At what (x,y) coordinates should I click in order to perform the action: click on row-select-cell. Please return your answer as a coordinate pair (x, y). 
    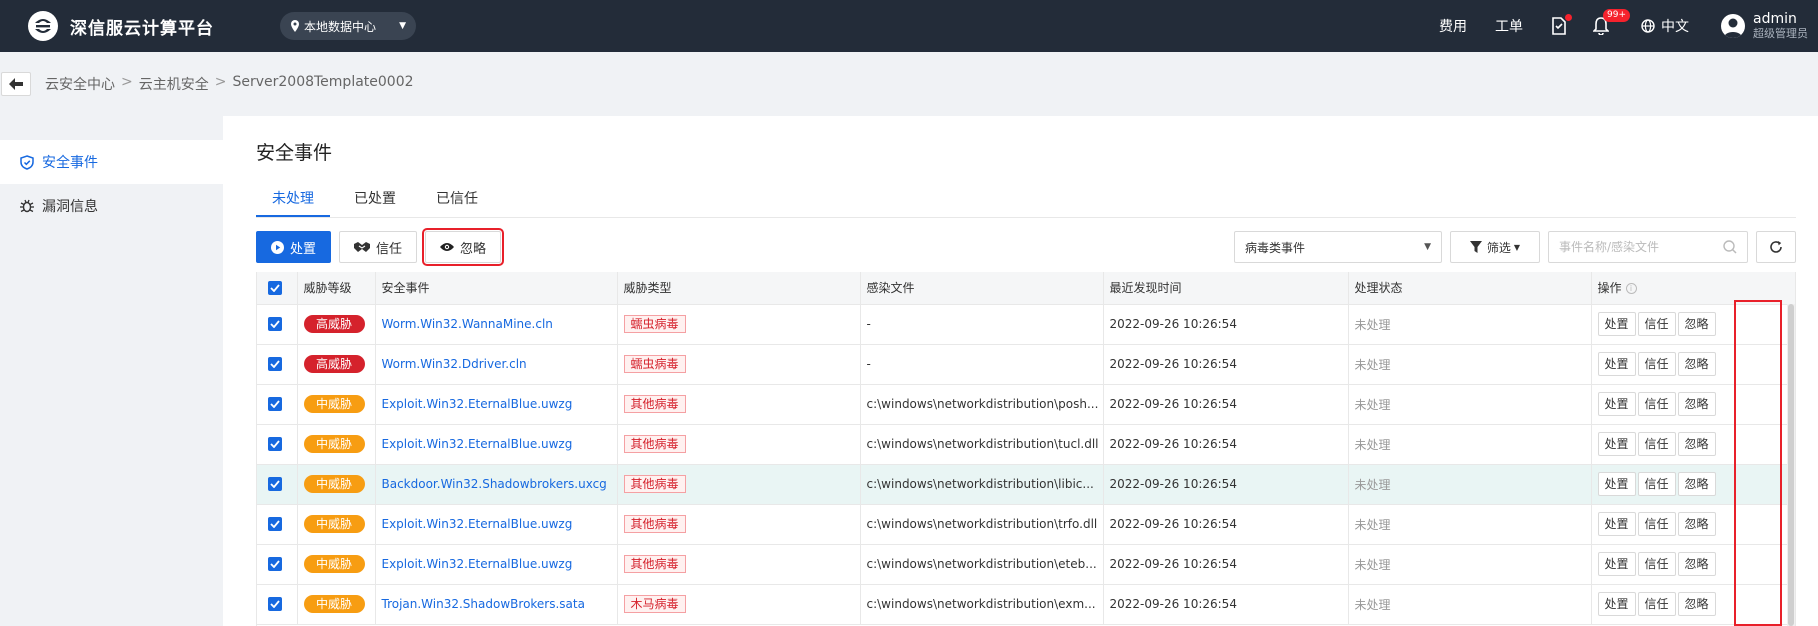
    Looking at the image, I should click on (277, 404).